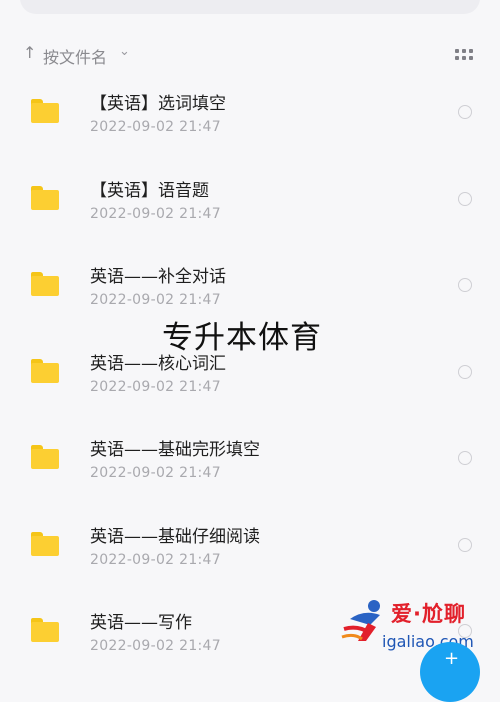 The height and width of the screenshot is (702, 500). Describe the element at coordinates (250, 54) in the screenshot. I see `sort-bar: ↑ 按文件名 ⌄` at that location.